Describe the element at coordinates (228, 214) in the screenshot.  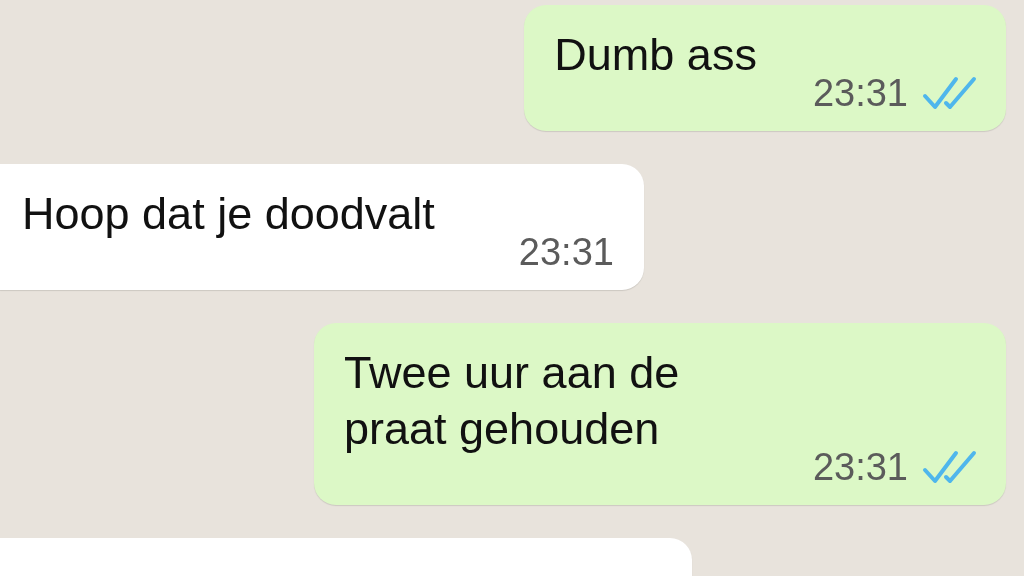
I see `message-text: Hoop dat je doodvalt` at that location.